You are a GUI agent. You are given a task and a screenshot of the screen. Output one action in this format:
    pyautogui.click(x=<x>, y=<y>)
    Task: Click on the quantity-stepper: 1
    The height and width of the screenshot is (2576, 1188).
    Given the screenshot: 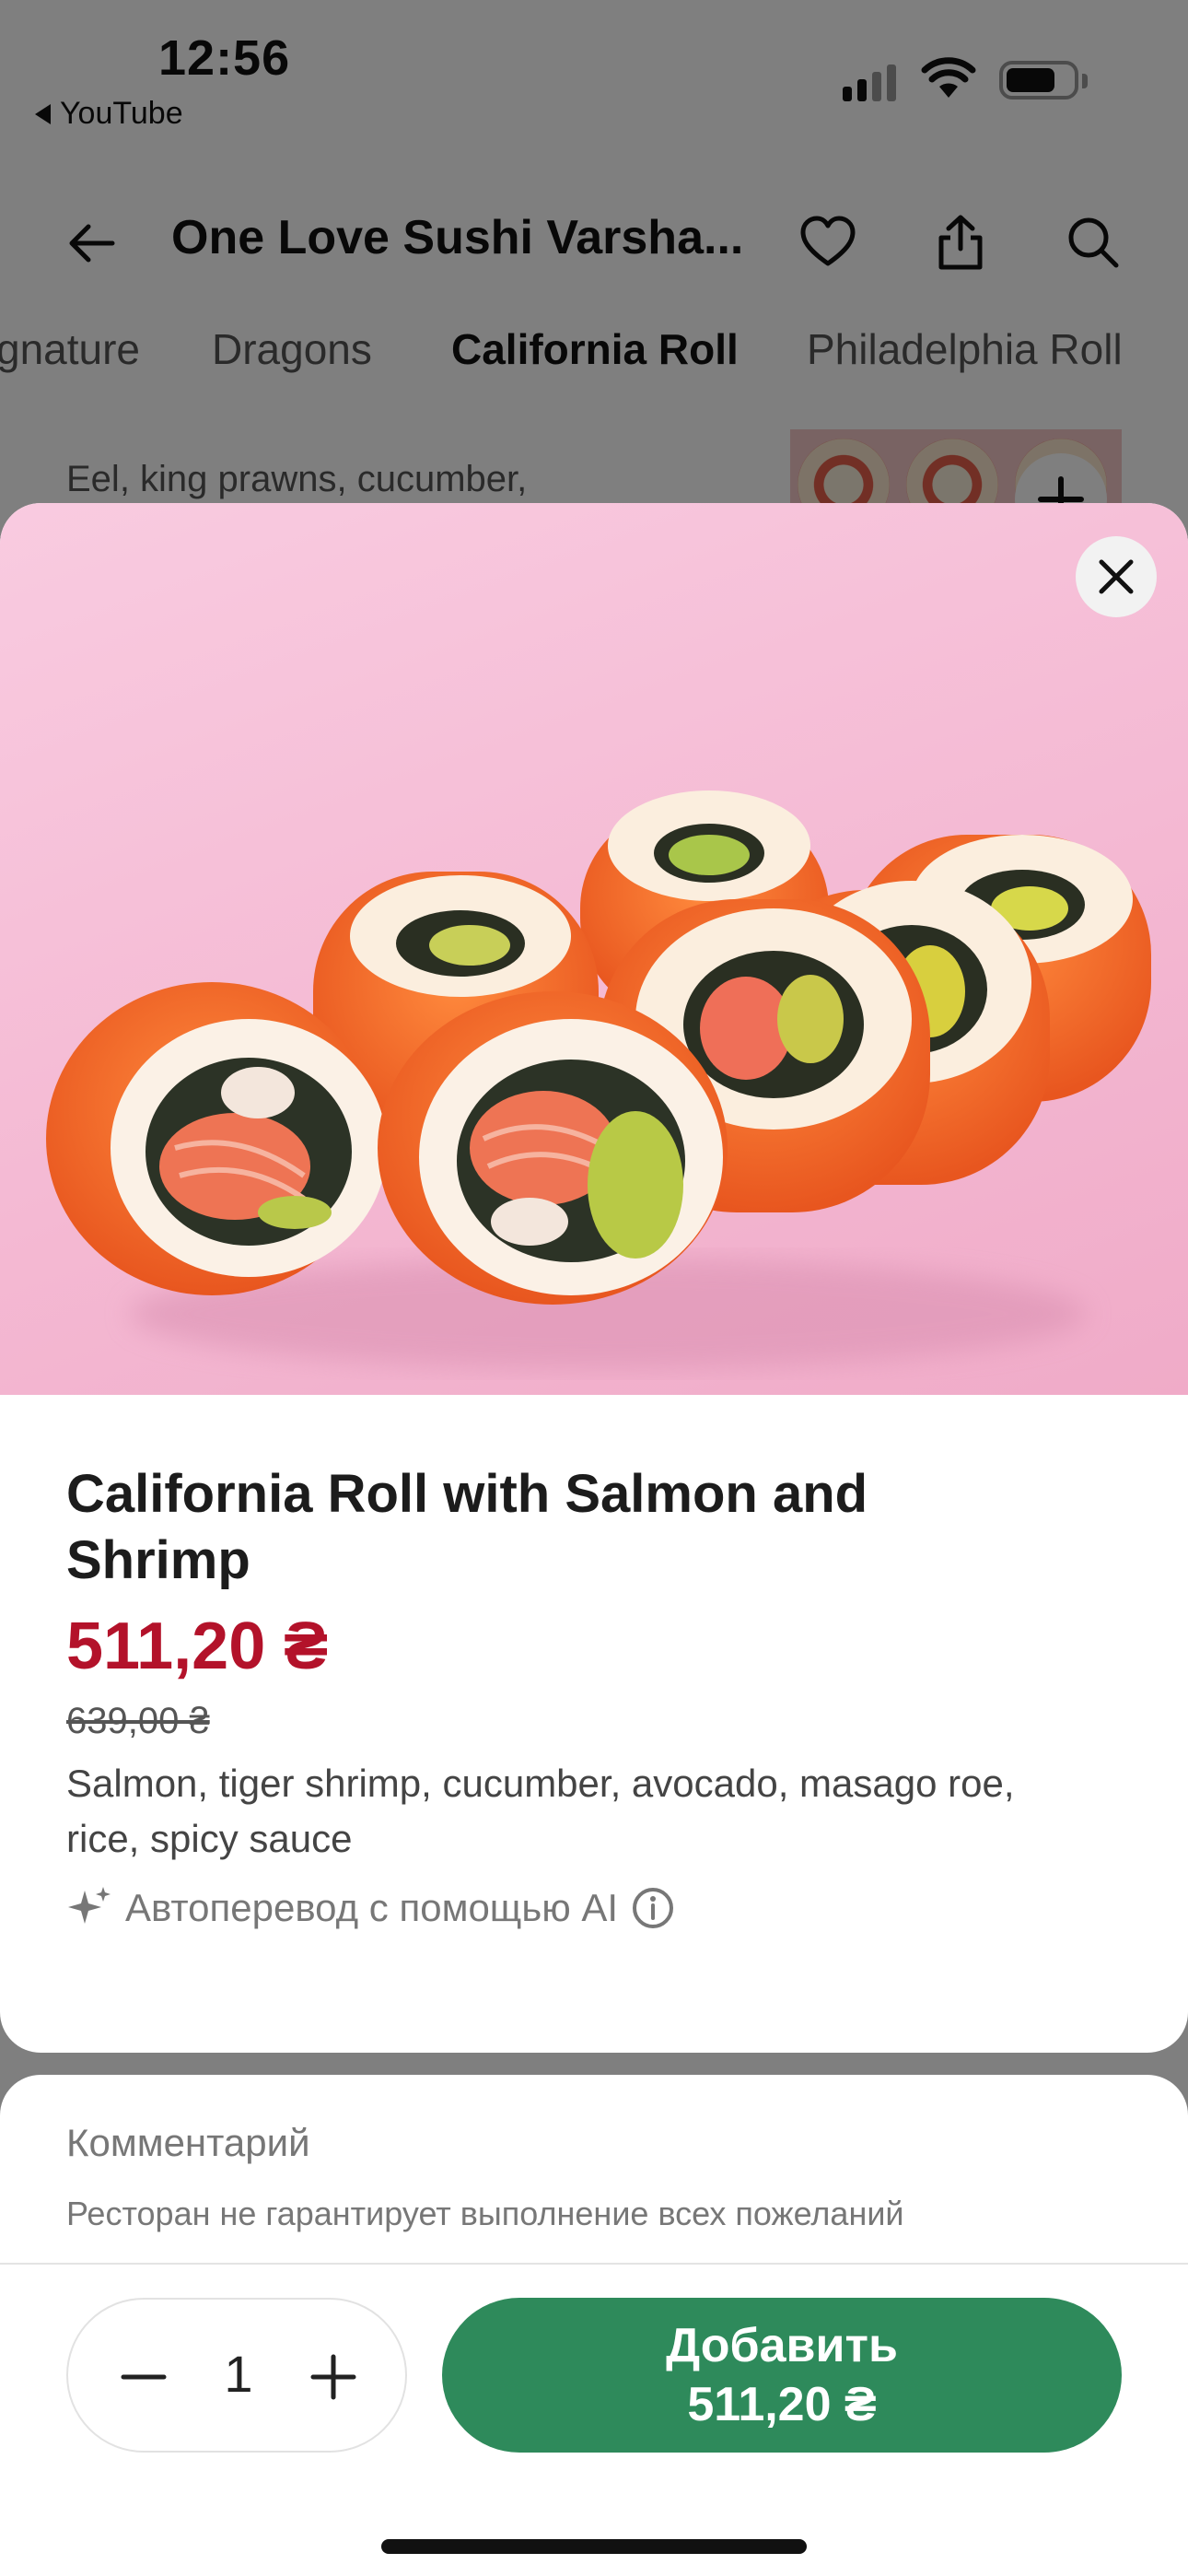 What is the action you would take?
    pyautogui.click(x=236, y=2375)
    